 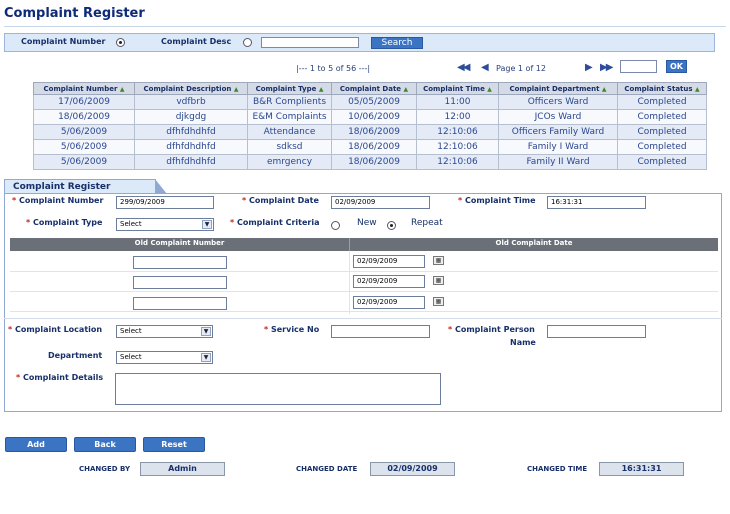 I want to click on cell-department: Officers Ward, so click(x=558, y=102).